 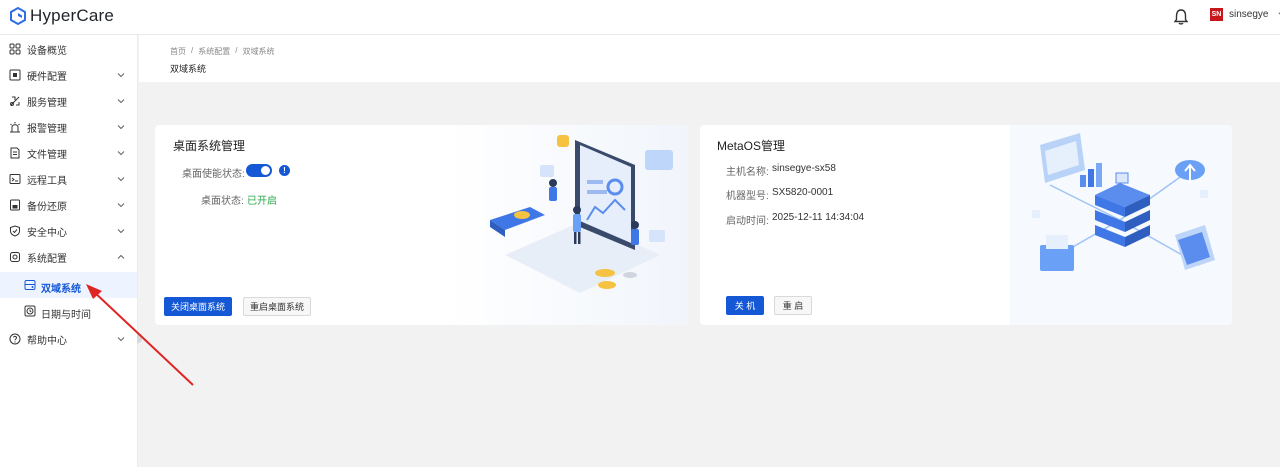 What do you see at coordinates (47, 233) in the screenshot?
I see `sidebar-item-label: 安全中心` at bounding box center [47, 233].